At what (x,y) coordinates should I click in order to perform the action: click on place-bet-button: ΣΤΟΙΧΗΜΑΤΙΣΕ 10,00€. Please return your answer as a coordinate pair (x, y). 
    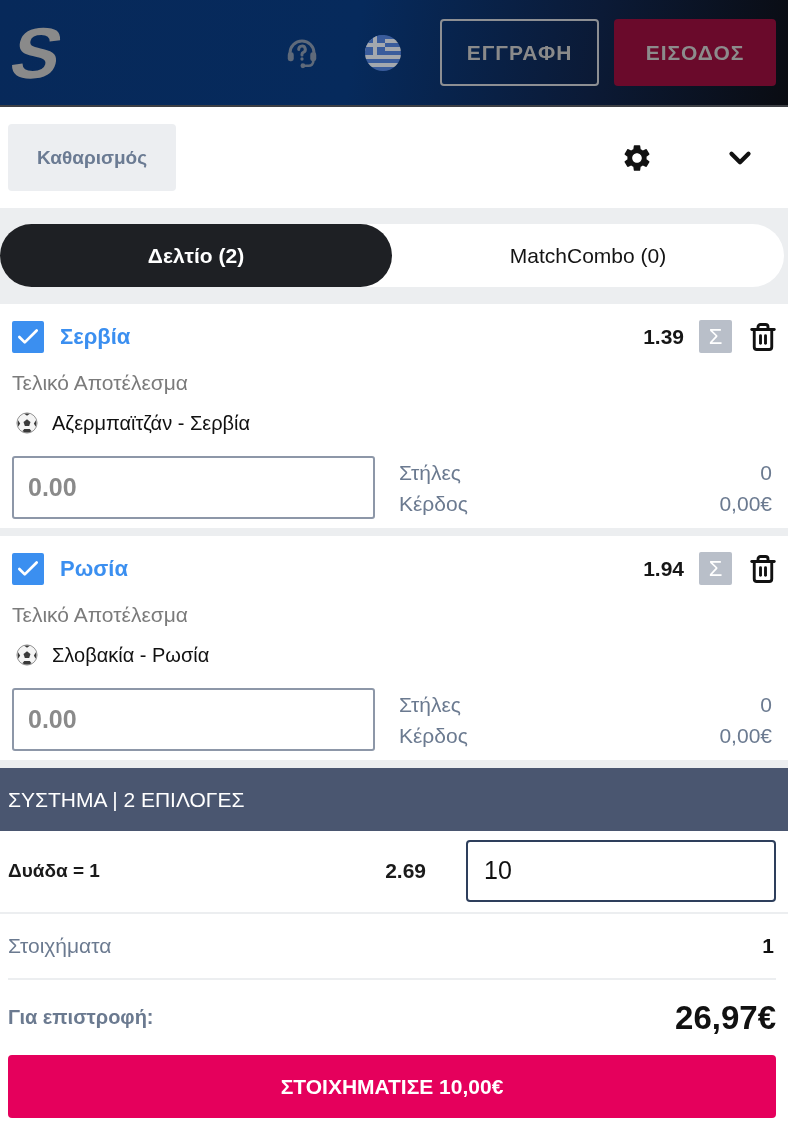
    Looking at the image, I should click on (392, 1086).